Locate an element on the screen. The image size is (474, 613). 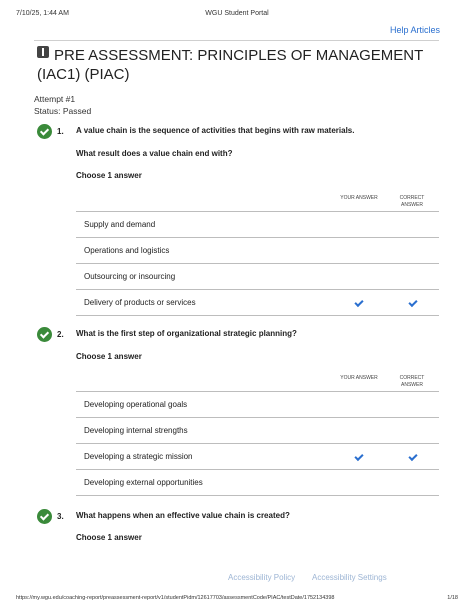
answer-row: Delivery of products or services is located at coordinates (257, 303).